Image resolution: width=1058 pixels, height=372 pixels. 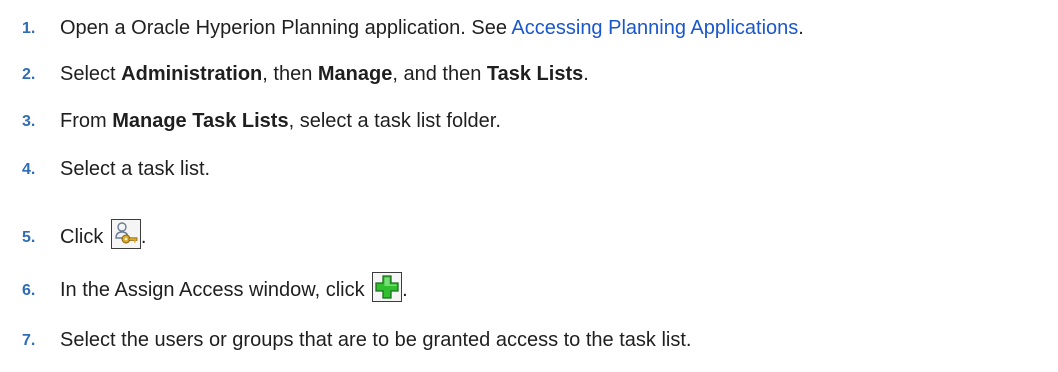 I want to click on step-number: 6., so click(x=29, y=290).